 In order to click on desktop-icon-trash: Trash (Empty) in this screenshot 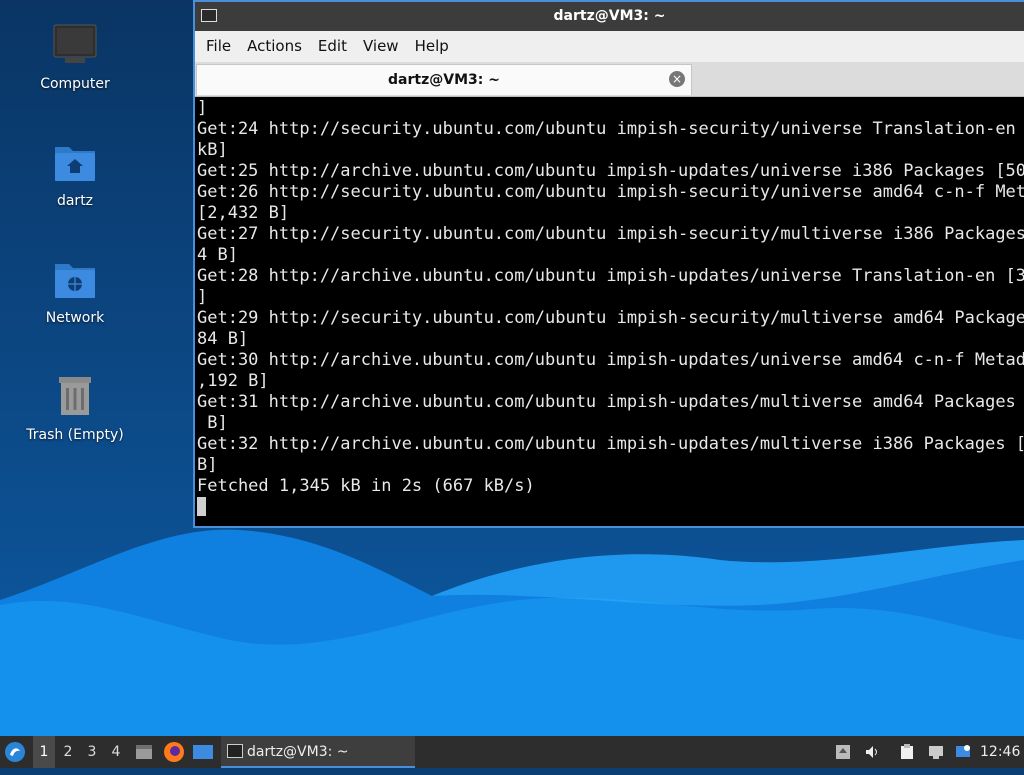, I will do `click(75, 408)`.